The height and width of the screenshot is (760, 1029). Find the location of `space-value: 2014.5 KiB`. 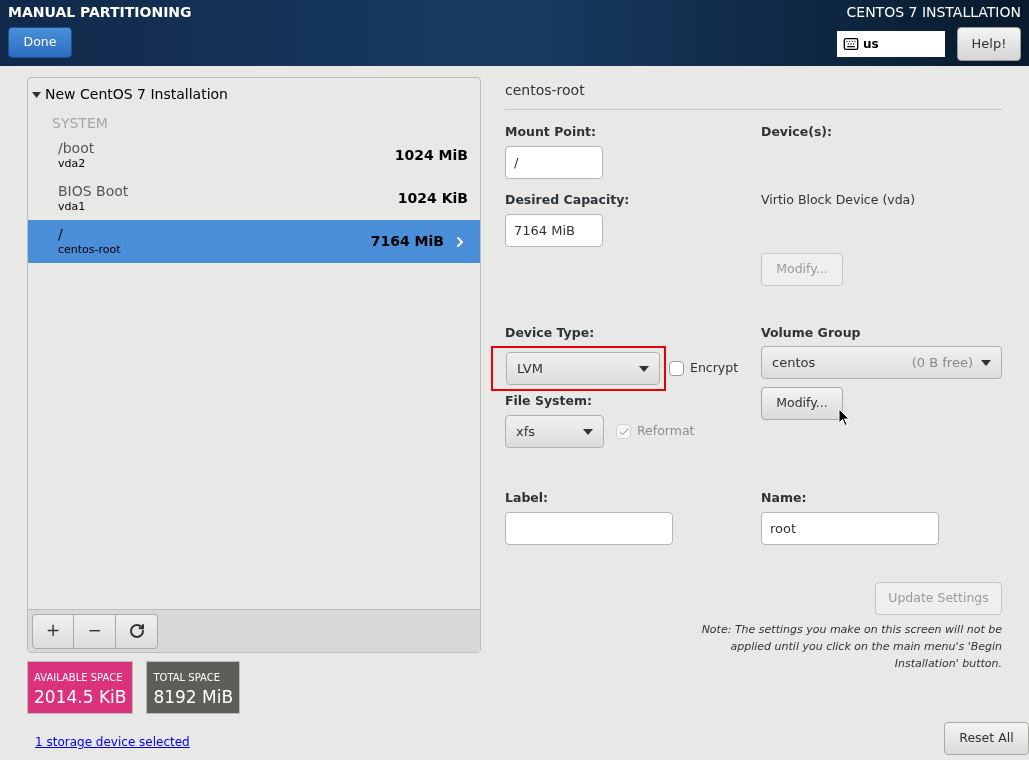

space-value: 2014.5 KiB is located at coordinates (80, 697).